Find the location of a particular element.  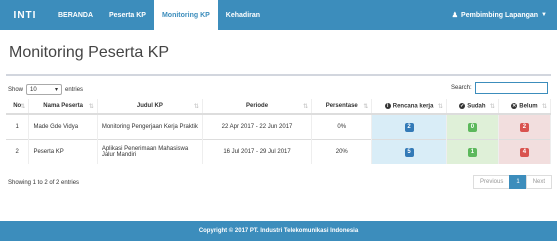

column-header-periode: Periode ⇅ is located at coordinates (257, 107).